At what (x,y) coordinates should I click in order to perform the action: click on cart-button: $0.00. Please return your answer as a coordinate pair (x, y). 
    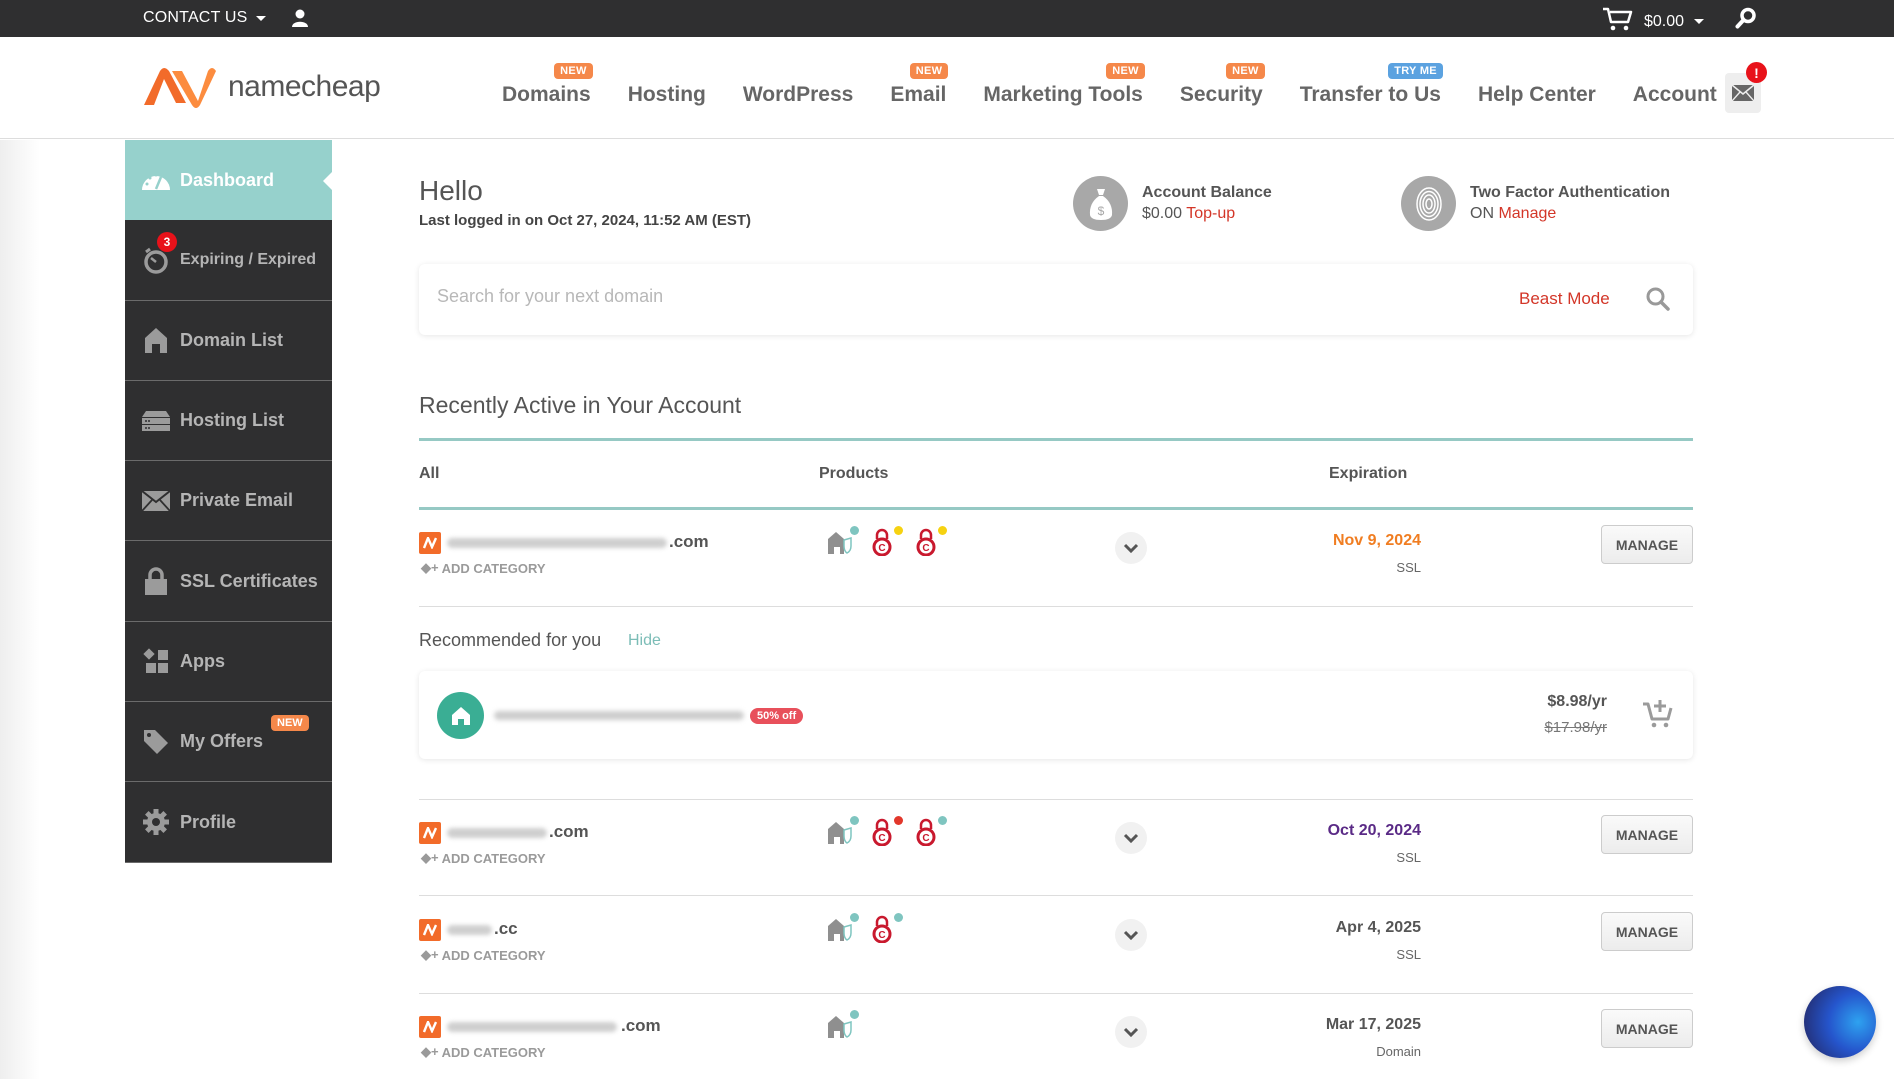
    Looking at the image, I should click on (1653, 21).